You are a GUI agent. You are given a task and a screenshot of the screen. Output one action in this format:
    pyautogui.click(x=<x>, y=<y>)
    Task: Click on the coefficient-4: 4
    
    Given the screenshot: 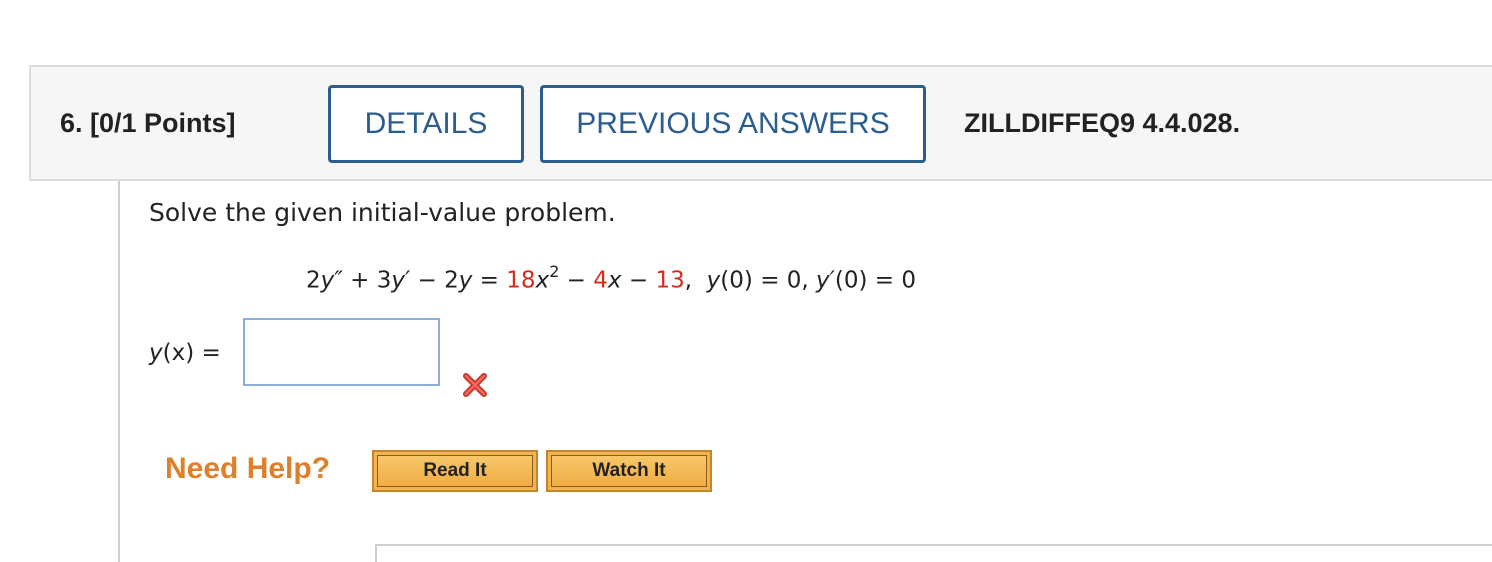 What is the action you would take?
    pyautogui.click(x=600, y=280)
    